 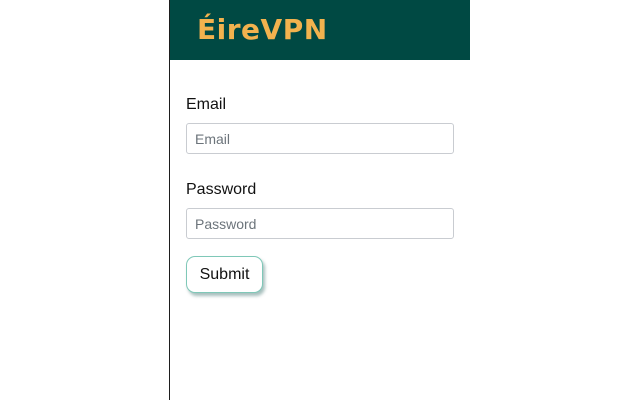 What do you see at coordinates (221, 189) in the screenshot?
I see `password-label: Password` at bounding box center [221, 189].